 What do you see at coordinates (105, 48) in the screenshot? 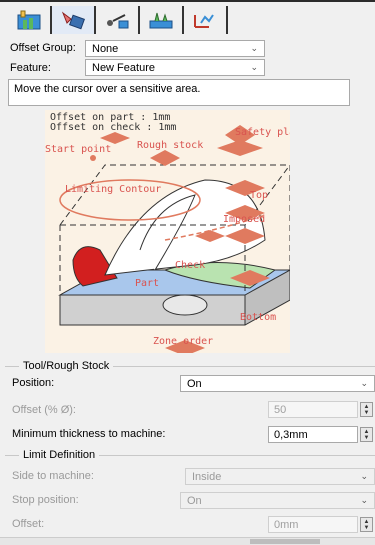
I see `offset-group-value: None` at bounding box center [105, 48].